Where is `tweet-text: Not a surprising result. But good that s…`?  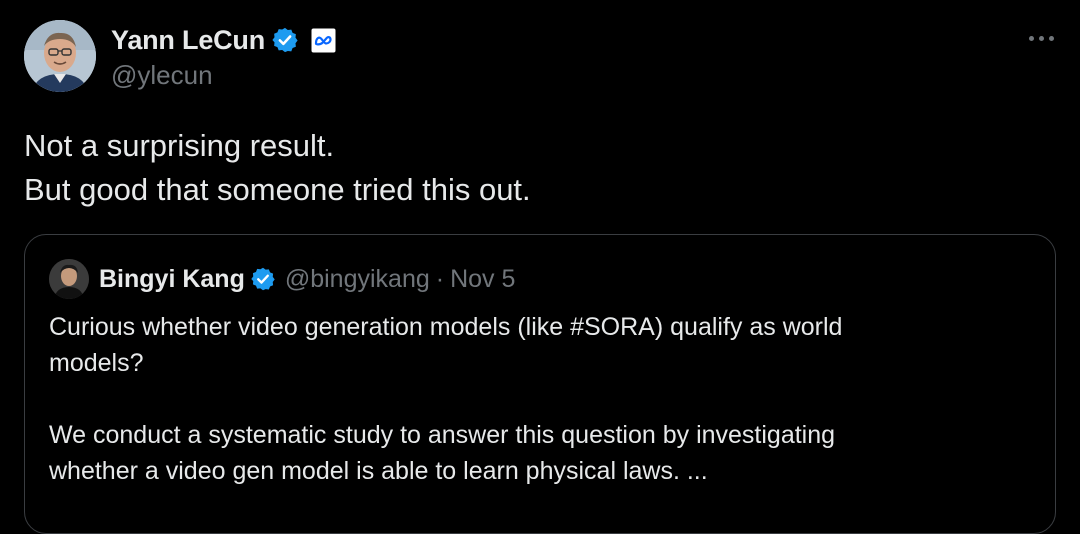
tweet-text: Not a surprising result. But good that s… is located at coordinates (277, 168).